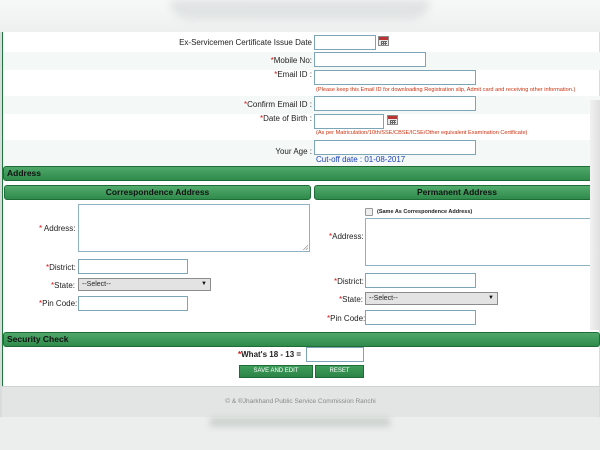 The height and width of the screenshot is (450, 600). Describe the element at coordinates (370, 59) in the screenshot. I see `mobile-input` at that location.